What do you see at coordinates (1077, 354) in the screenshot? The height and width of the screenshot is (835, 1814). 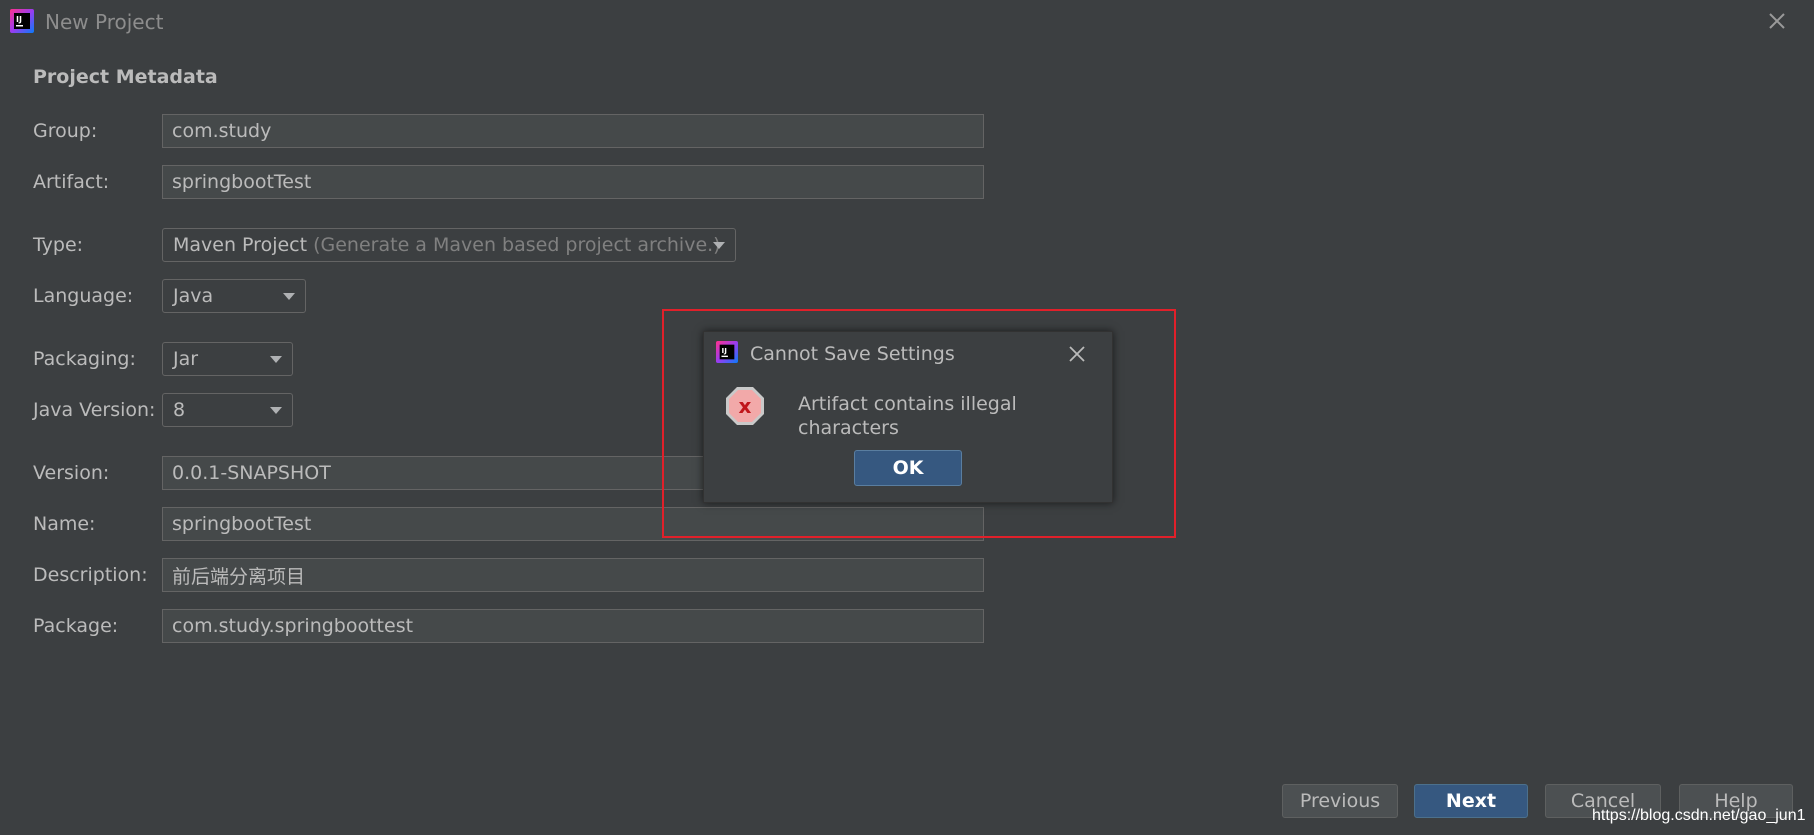 I see `dialog-close-icon` at bounding box center [1077, 354].